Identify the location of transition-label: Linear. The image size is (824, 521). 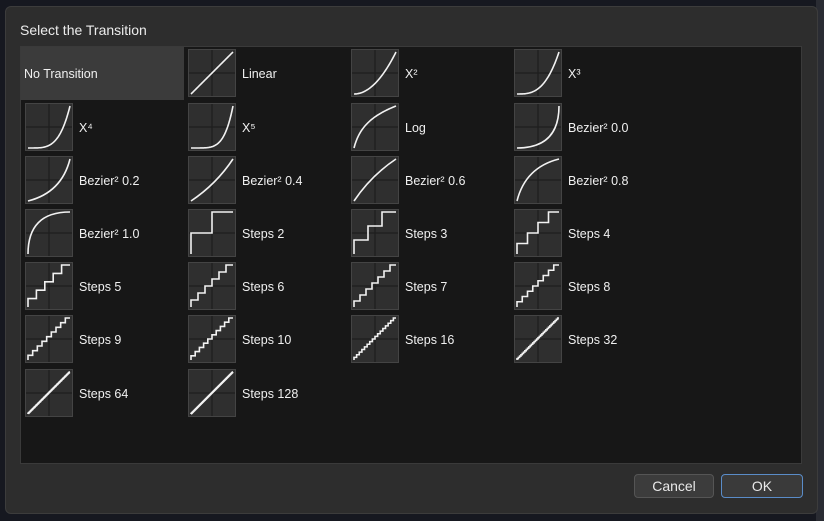
(259, 73).